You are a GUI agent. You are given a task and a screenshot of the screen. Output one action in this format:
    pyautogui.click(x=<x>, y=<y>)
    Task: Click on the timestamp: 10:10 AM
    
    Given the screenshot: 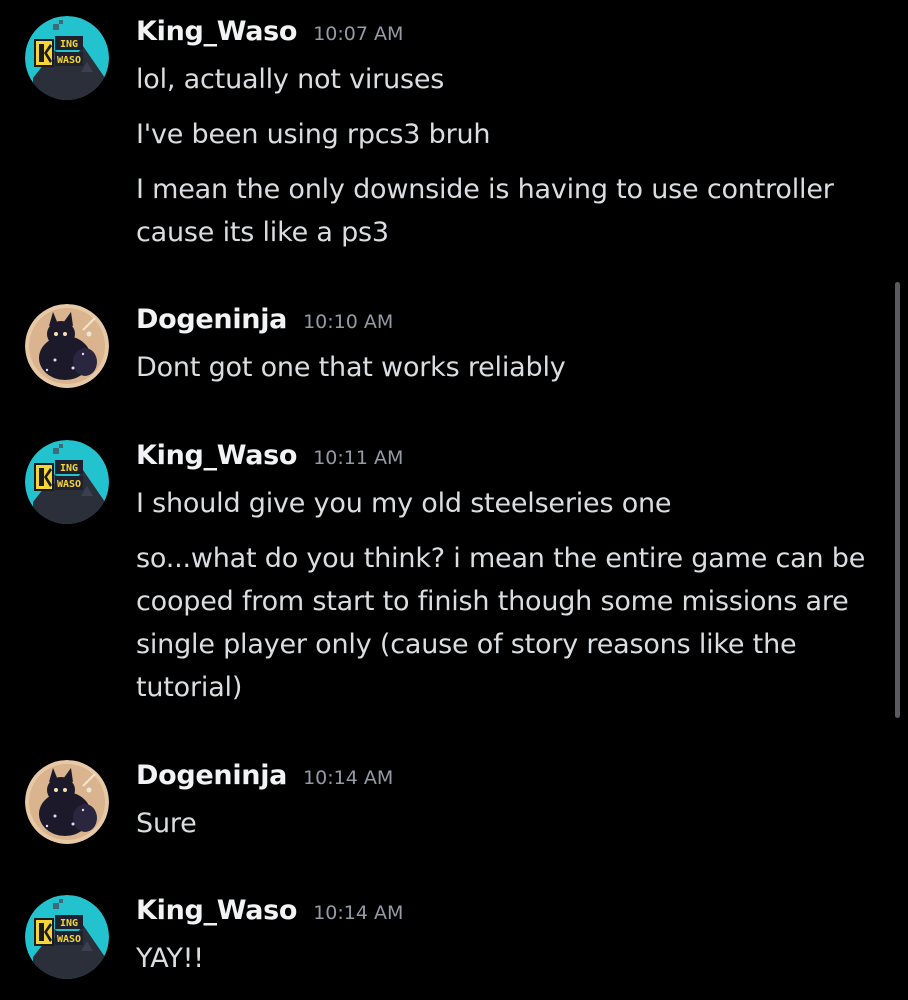 What is the action you would take?
    pyautogui.click(x=348, y=322)
    